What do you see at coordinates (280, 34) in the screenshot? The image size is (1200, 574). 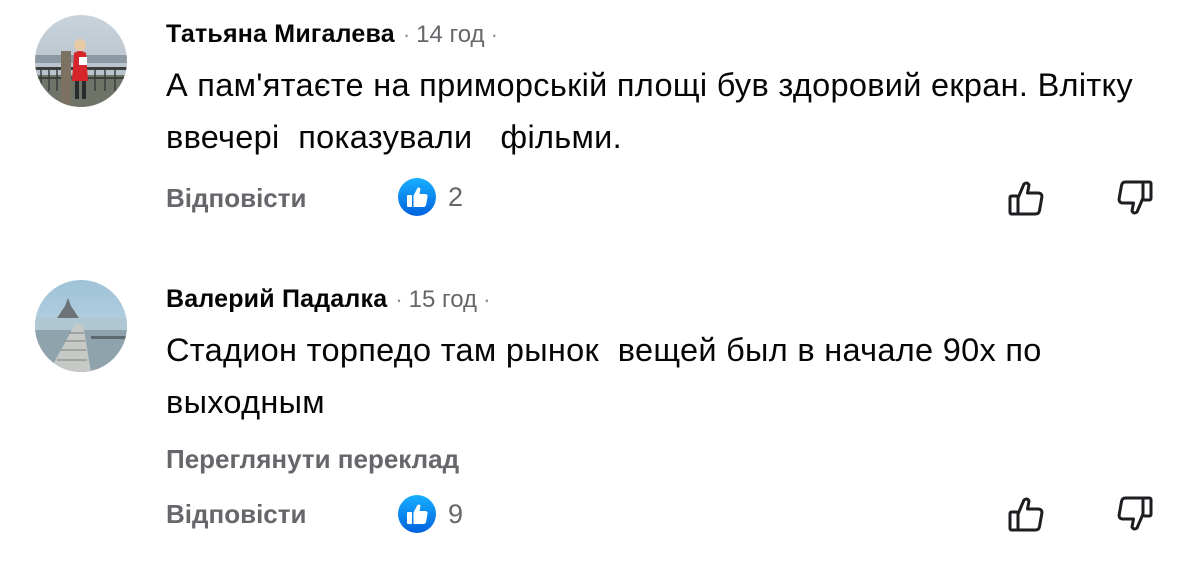 I see `comment-author: Татьяна Мигалева` at bounding box center [280, 34].